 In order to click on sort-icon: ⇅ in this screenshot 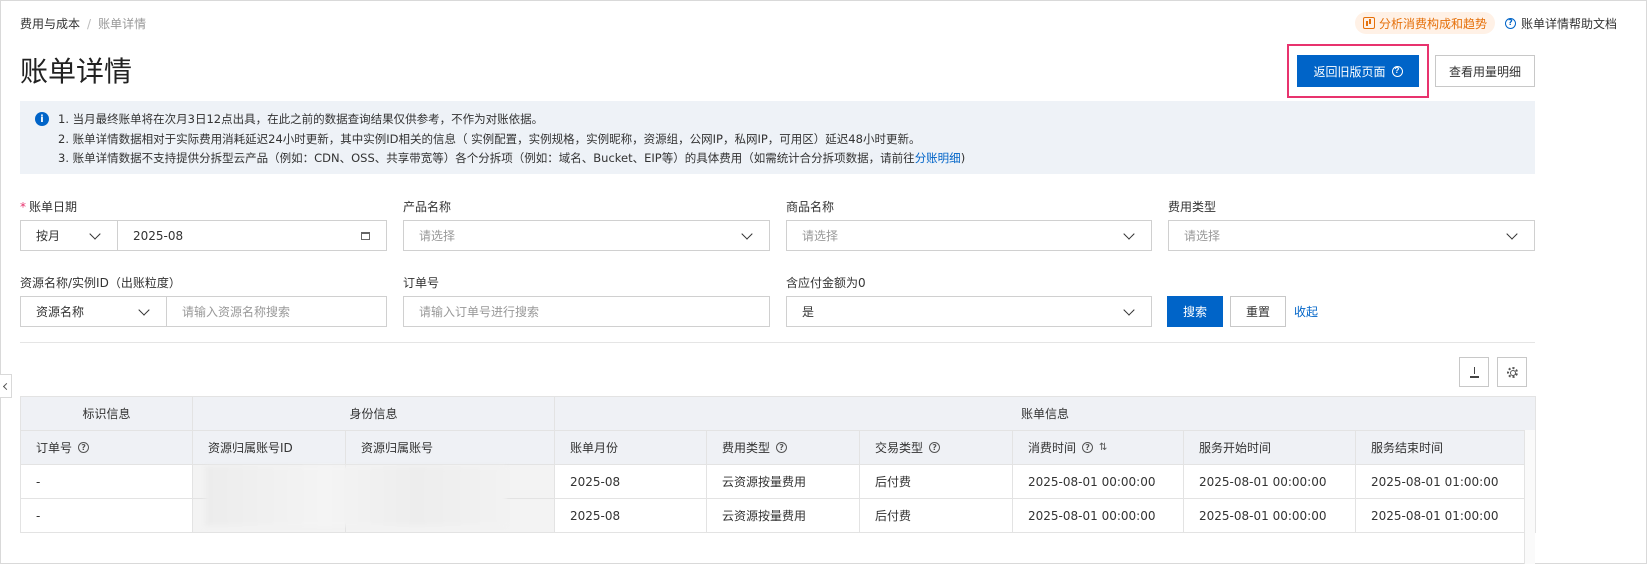, I will do `click(1103, 447)`.